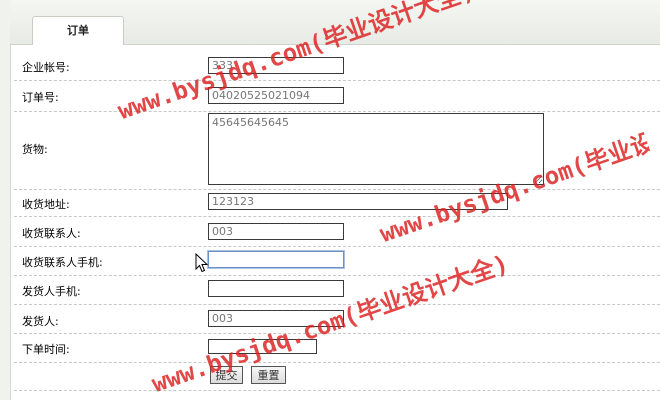  Describe the element at coordinates (262, 346) in the screenshot. I see `order-time-input` at that location.